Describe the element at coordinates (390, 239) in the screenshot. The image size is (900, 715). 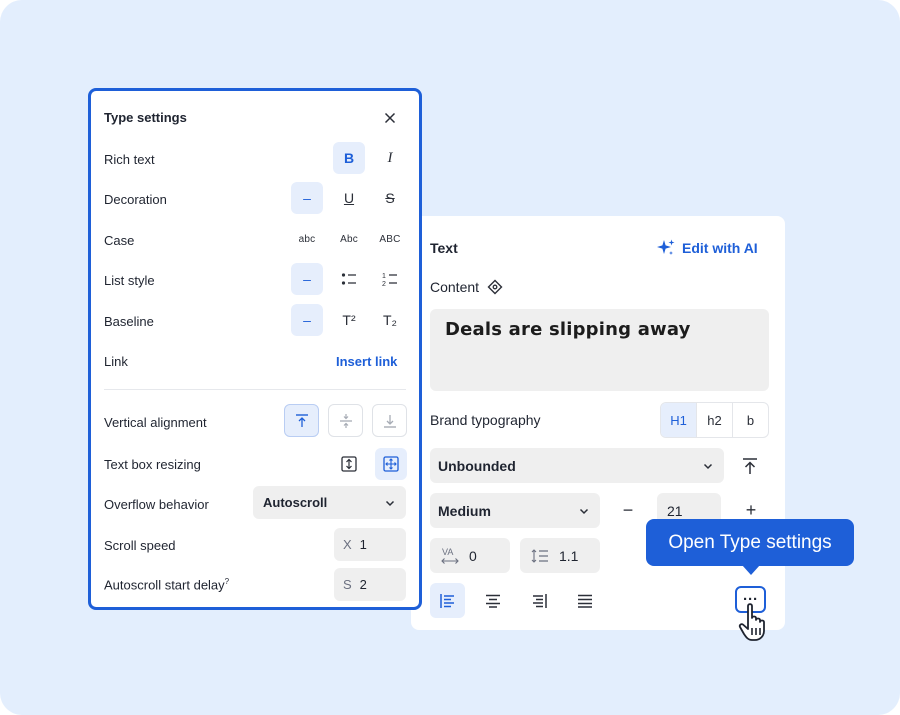
I see `uppercase-button: ABC` at that location.